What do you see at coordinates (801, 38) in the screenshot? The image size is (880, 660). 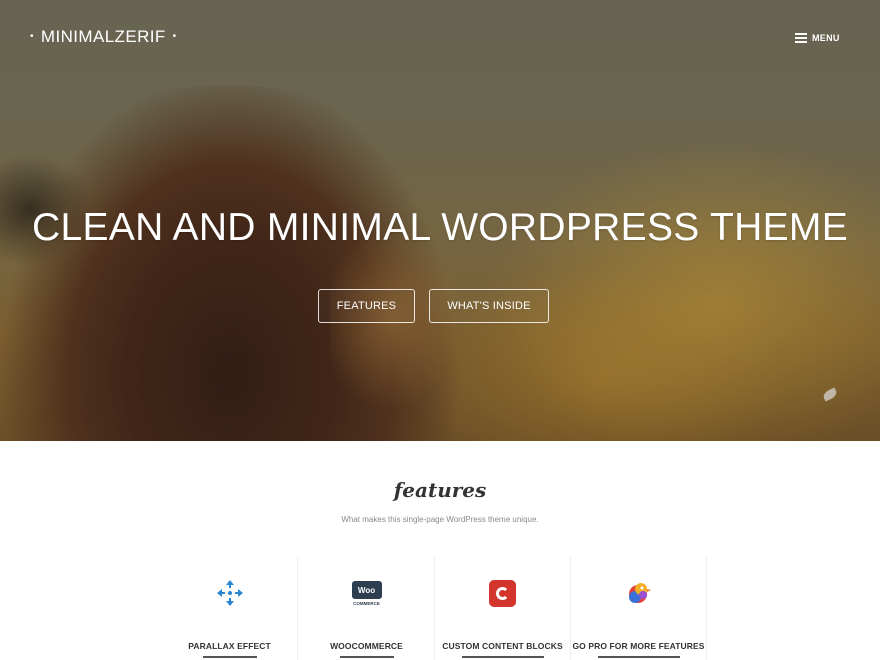 I see `hamburger-icon` at bounding box center [801, 38].